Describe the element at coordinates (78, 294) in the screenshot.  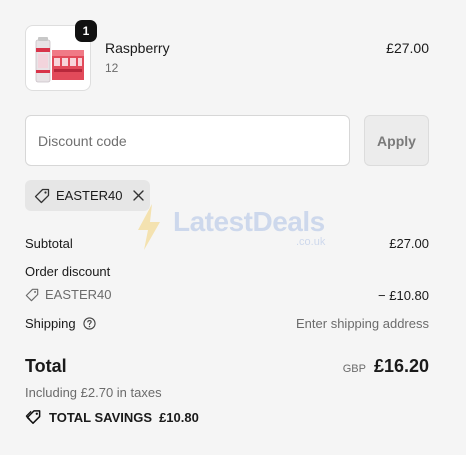
I see `discount-line-code: EASTER40` at that location.